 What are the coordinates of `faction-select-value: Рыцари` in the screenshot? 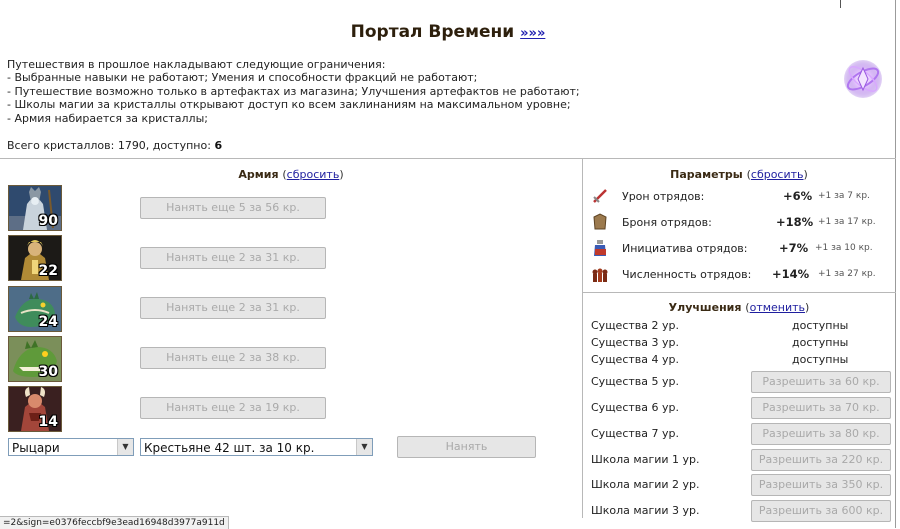 It's located at (36, 448).